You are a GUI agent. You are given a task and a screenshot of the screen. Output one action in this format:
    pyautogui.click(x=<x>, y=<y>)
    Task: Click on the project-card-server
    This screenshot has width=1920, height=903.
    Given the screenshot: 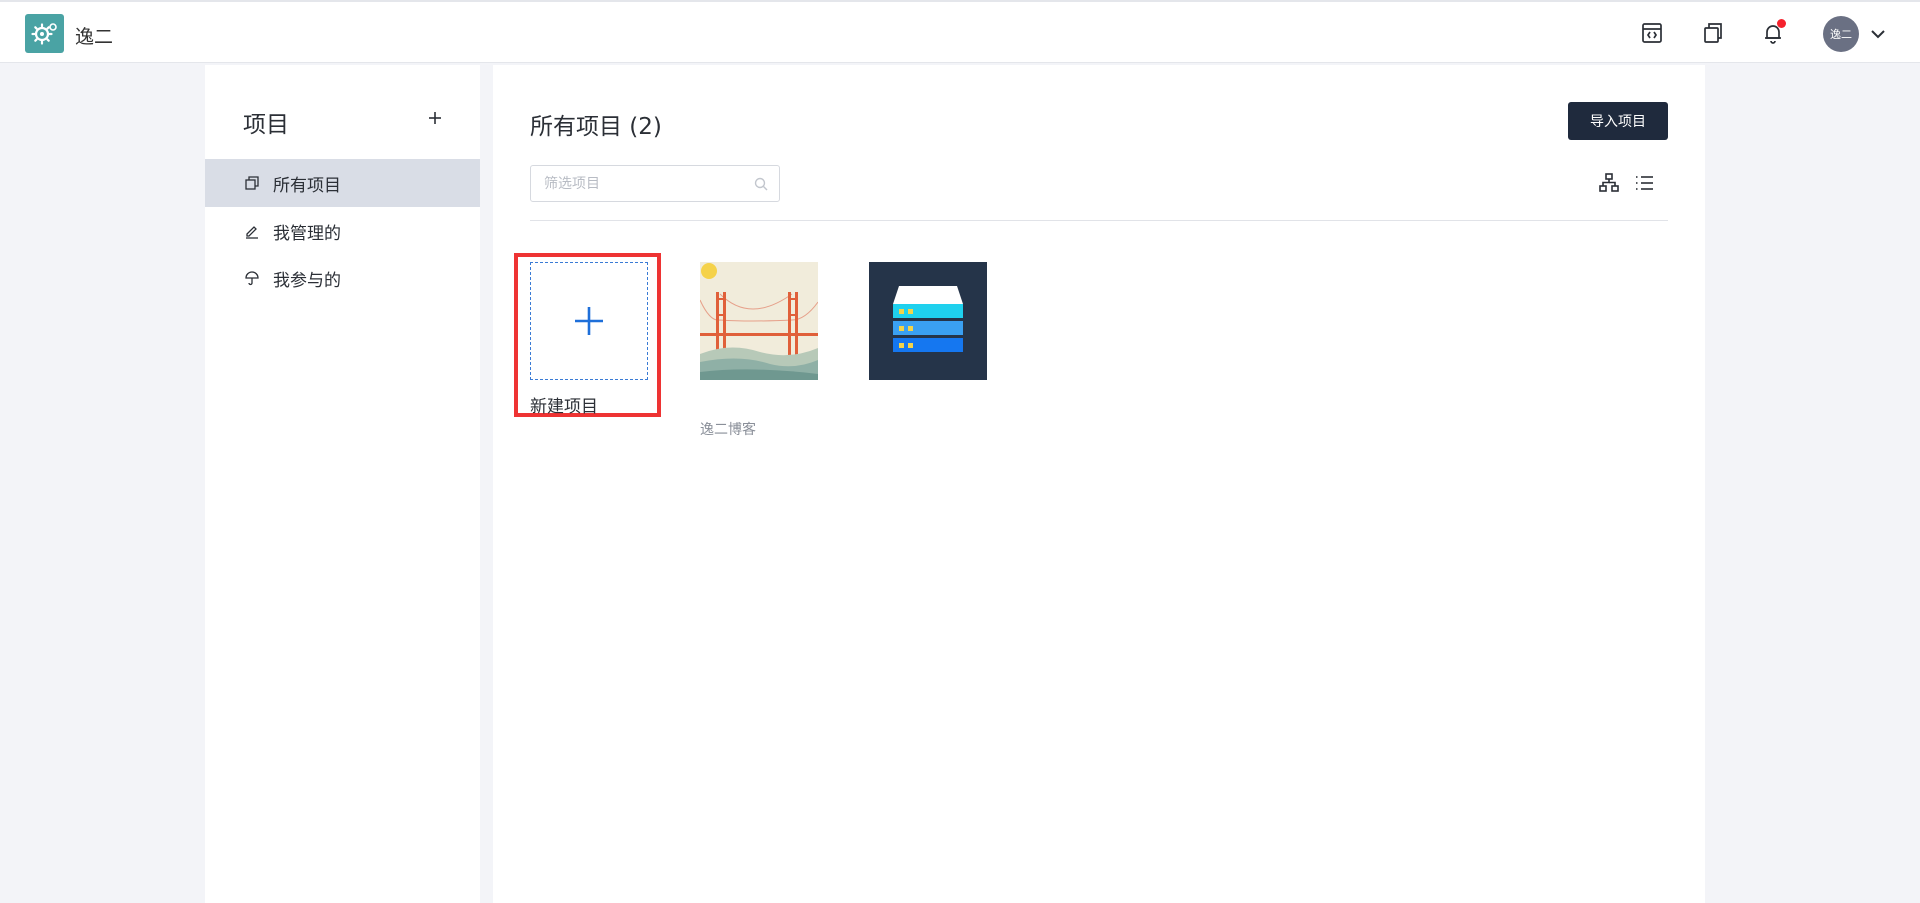 What is the action you would take?
    pyautogui.click(x=928, y=321)
    